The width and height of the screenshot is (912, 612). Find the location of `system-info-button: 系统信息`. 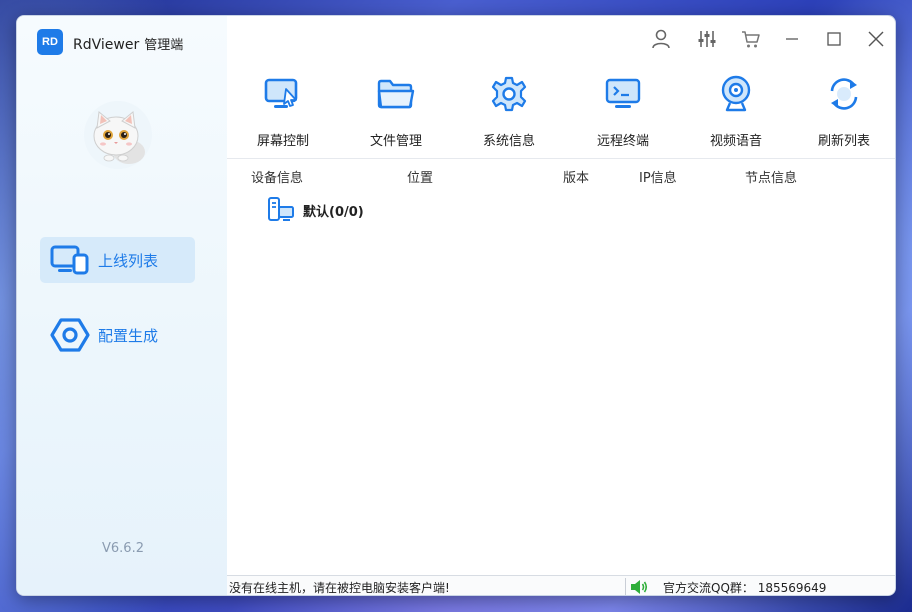

system-info-button: 系统信息 is located at coordinates (509, 116).